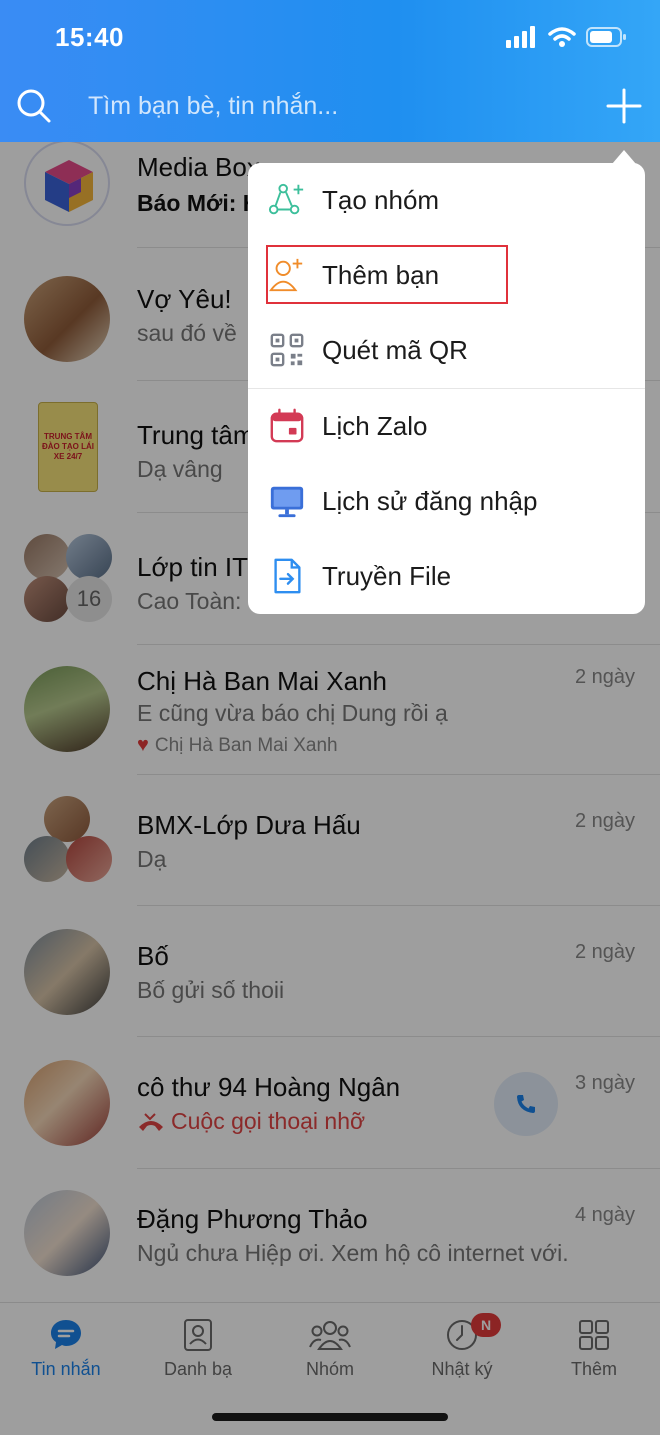  What do you see at coordinates (286, 199) in the screenshot?
I see `create-group-icon` at bounding box center [286, 199].